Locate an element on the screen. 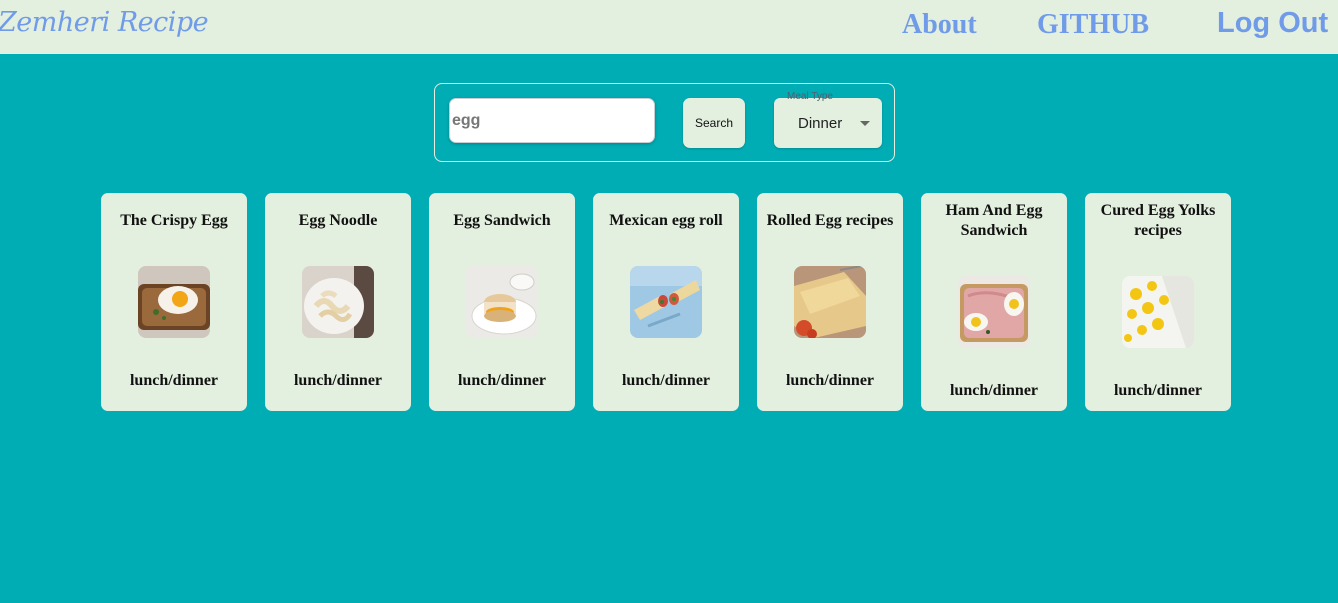 The height and width of the screenshot is (603, 1338). chevron-down-icon is located at coordinates (865, 123).